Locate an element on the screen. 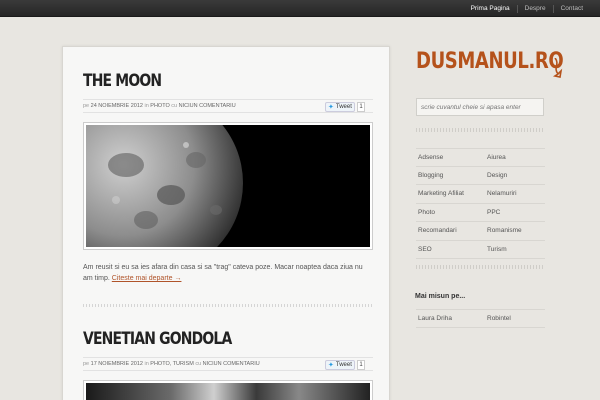  category-row: Adsense Aiurea is located at coordinates (480, 157).